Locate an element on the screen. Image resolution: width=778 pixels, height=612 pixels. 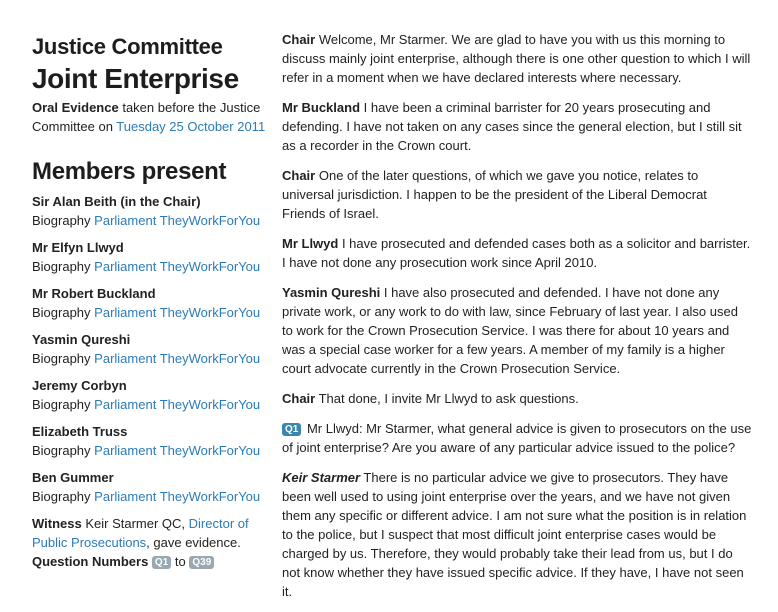
speaker-name: Mr Buckland is located at coordinates (321, 107).